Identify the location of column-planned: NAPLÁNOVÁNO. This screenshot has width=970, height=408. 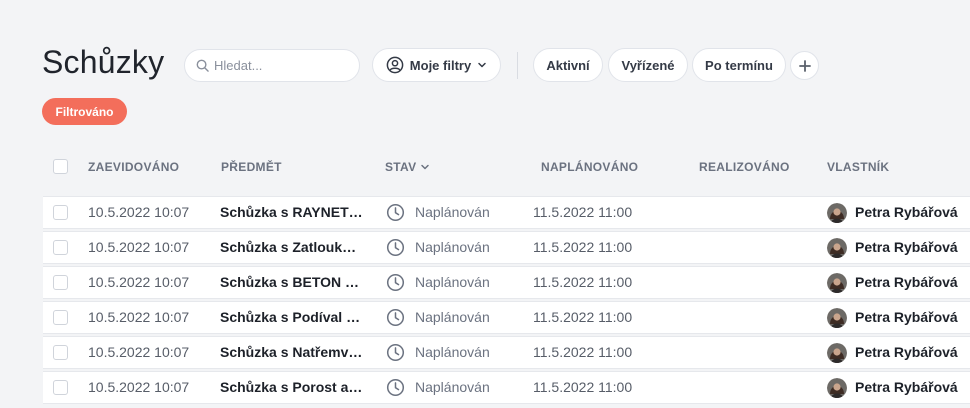
(589, 167).